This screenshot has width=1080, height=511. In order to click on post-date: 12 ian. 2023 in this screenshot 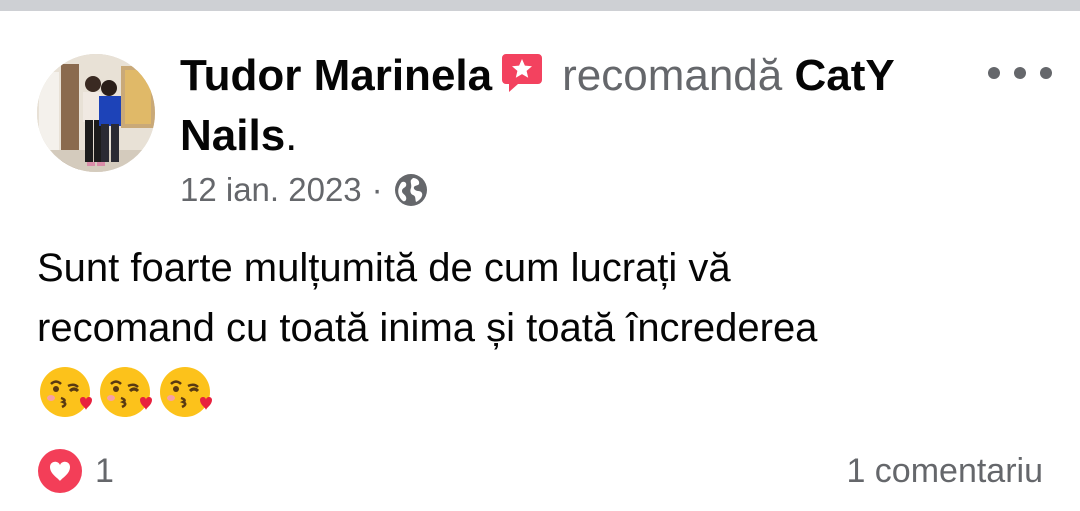, I will do `click(271, 190)`.